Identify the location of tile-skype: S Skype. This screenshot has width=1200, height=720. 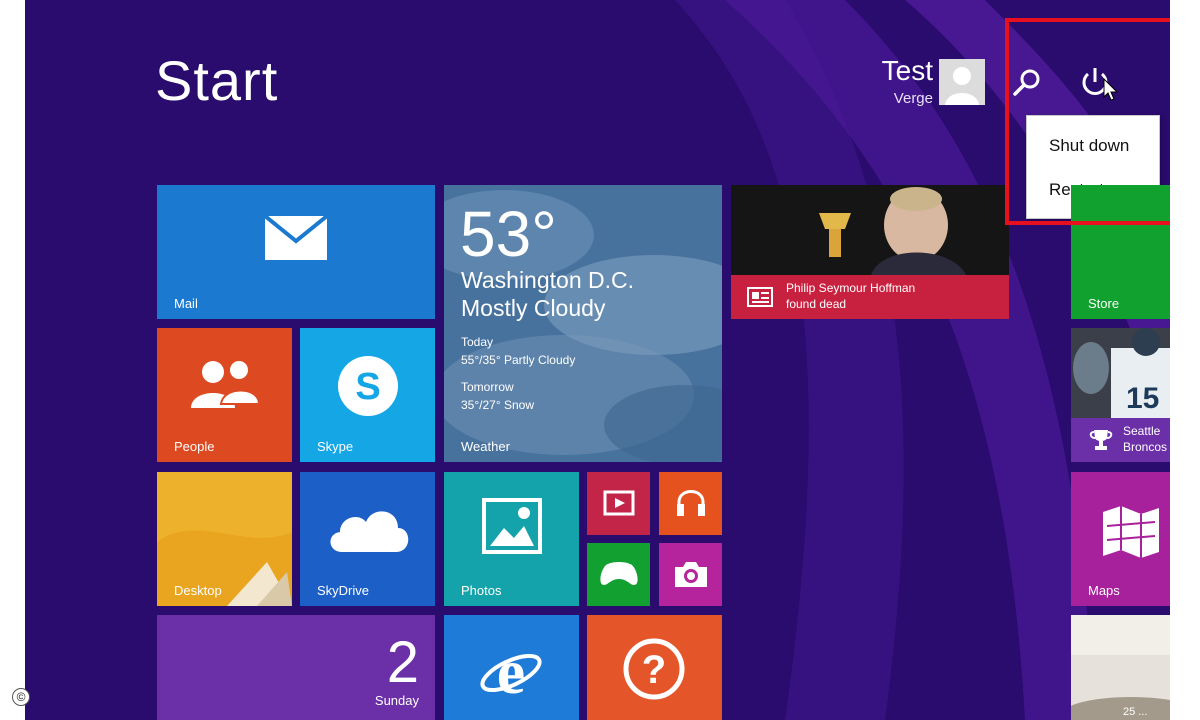
(367, 395).